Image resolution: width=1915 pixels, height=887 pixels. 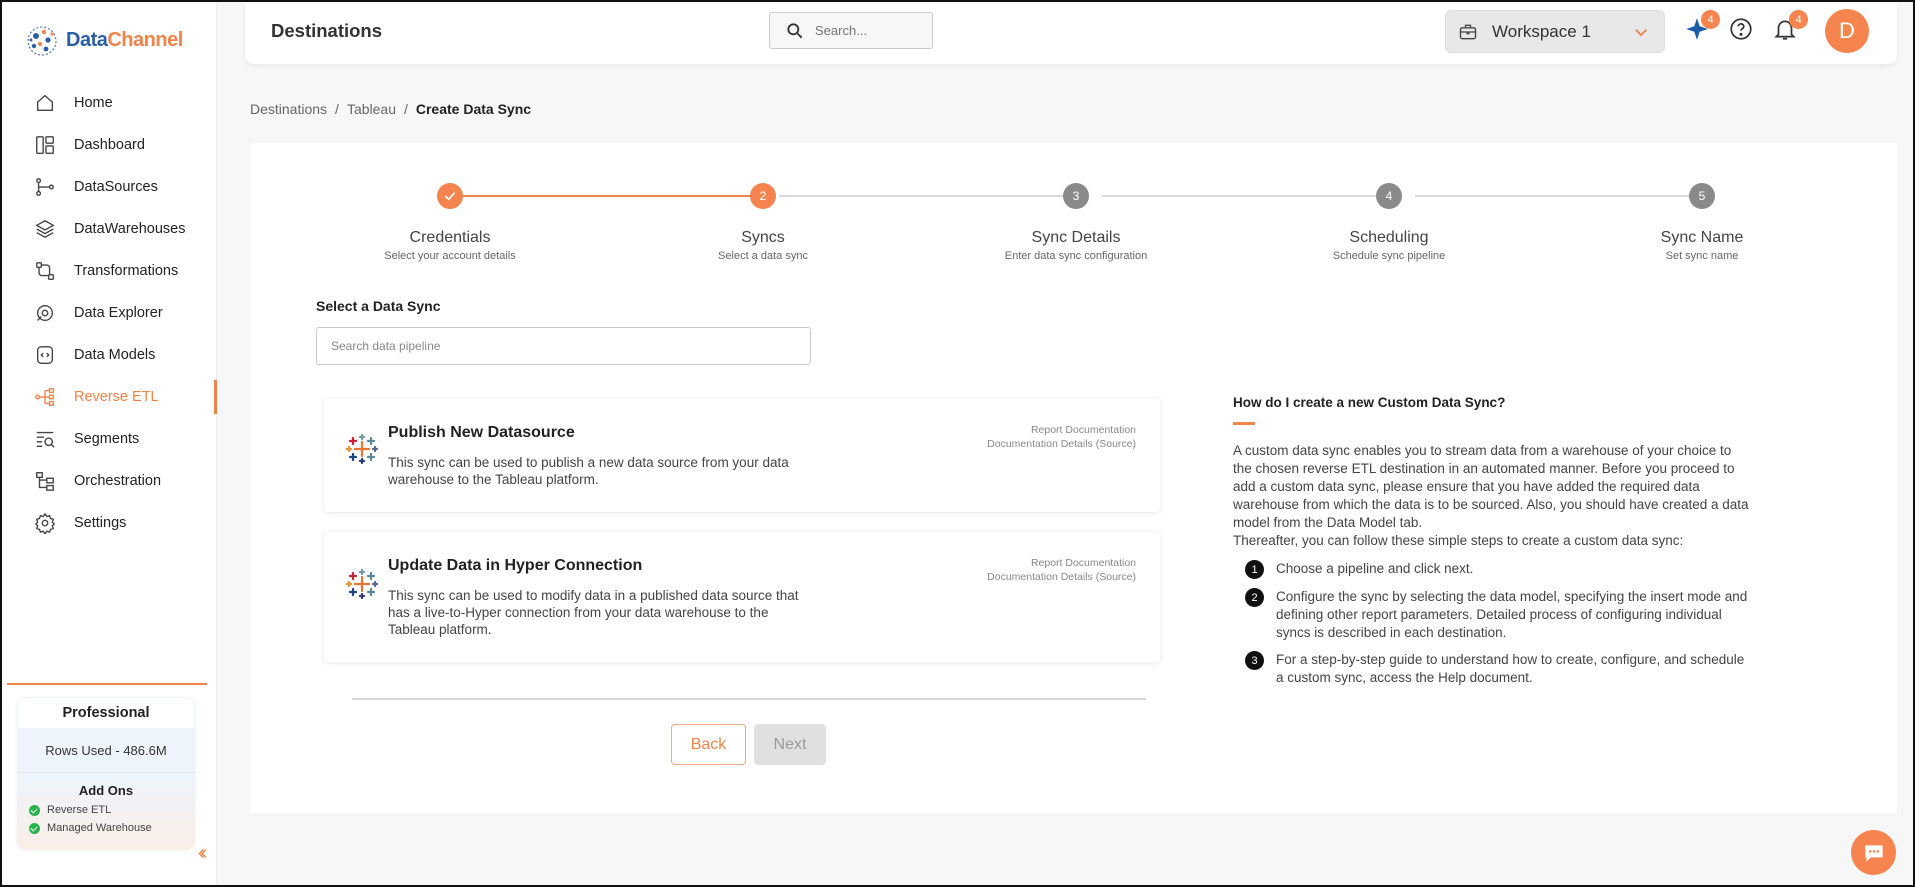 What do you see at coordinates (45, 187) in the screenshot?
I see `datasources-icon` at bounding box center [45, 187].